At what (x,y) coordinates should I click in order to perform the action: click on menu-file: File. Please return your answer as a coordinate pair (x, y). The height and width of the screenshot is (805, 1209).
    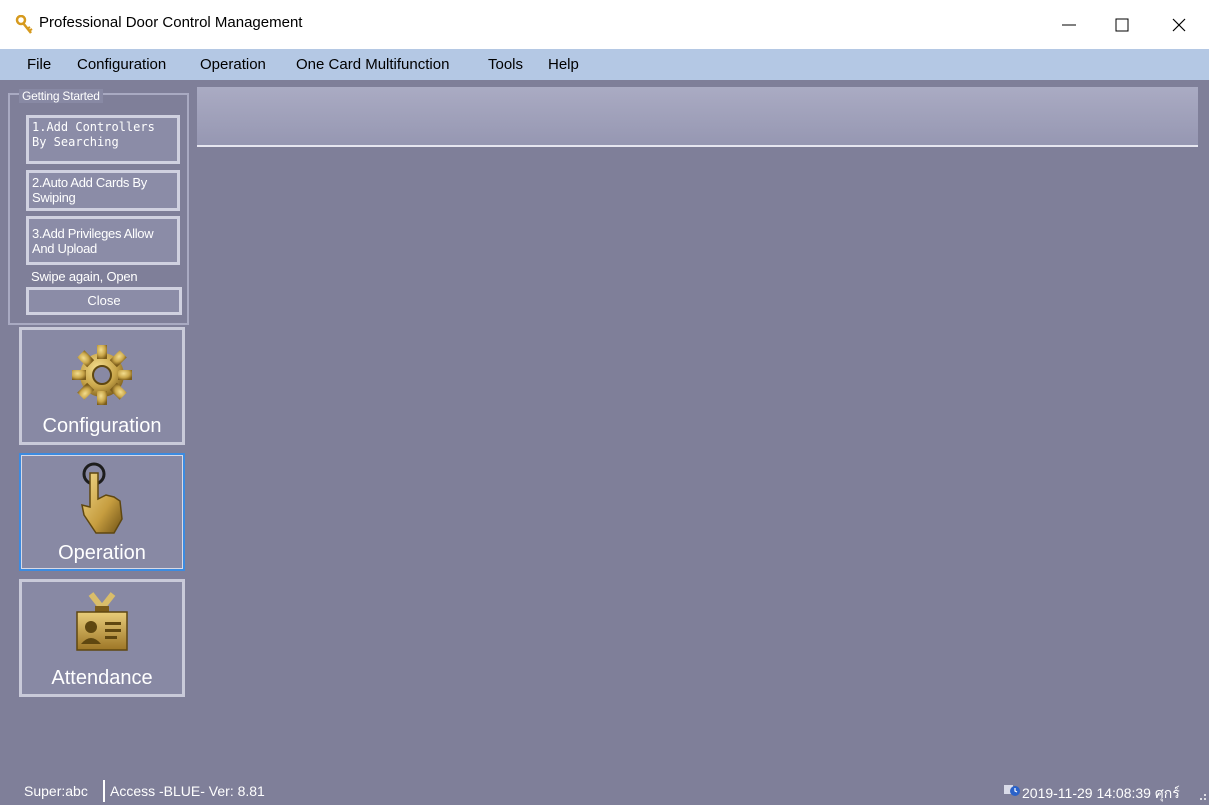
    Looking at the image, I should click on (39, 64).